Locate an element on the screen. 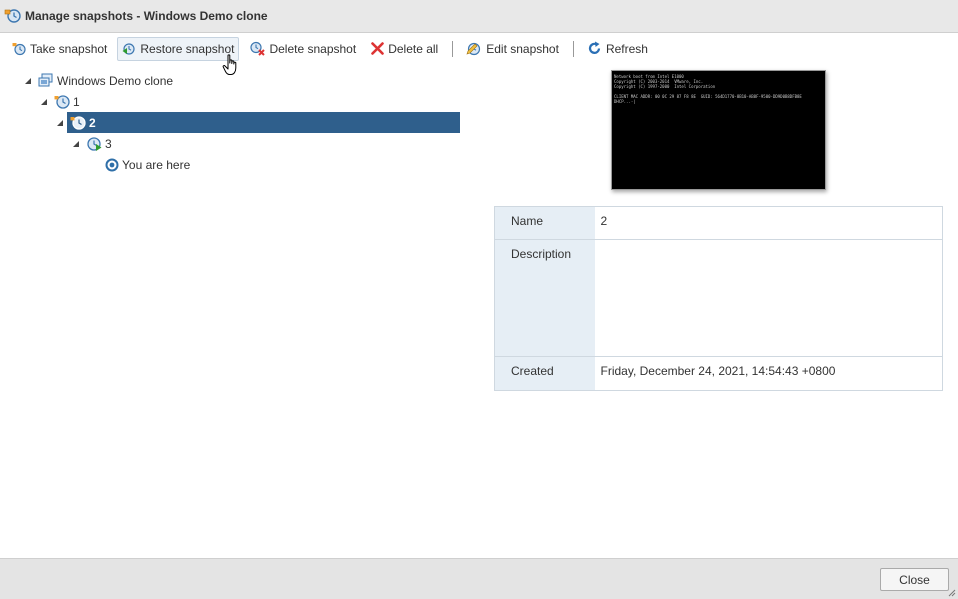  delete-snapshot-icon is located at coordinates (258, 48).